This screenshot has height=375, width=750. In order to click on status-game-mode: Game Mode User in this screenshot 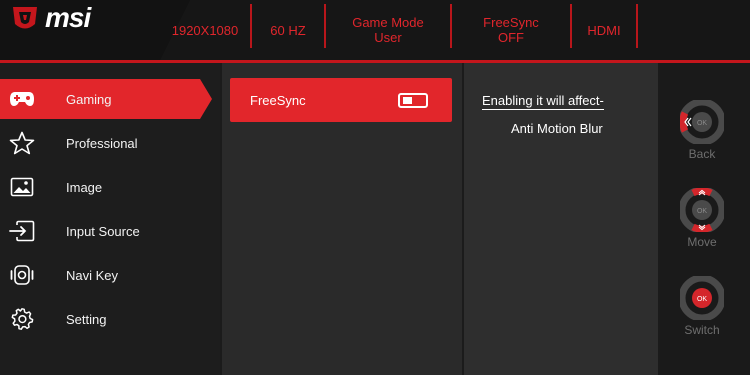, I will do `click(388, 30)`.